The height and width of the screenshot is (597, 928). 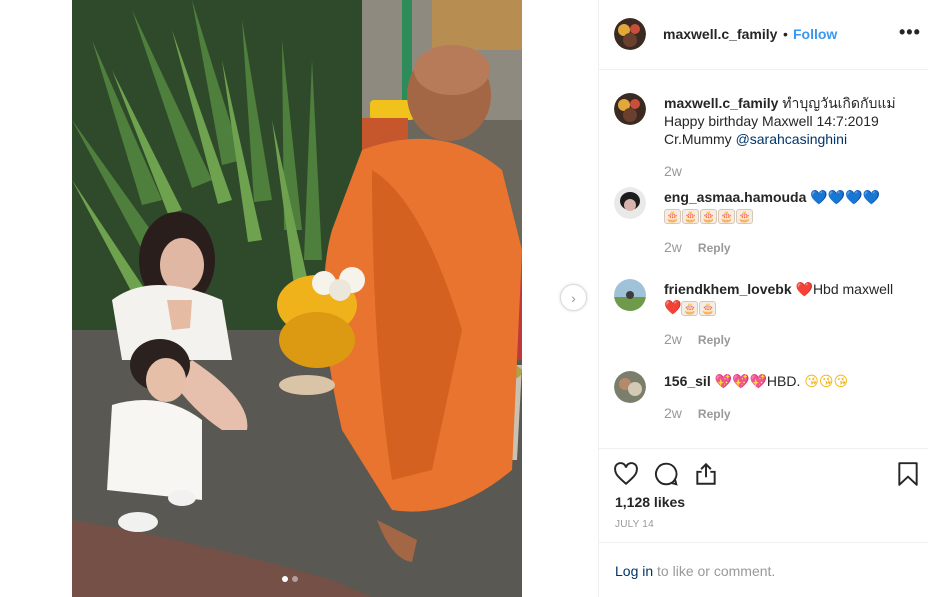 I want to click on more-options-icon: •••, so click(x=910, y=32).